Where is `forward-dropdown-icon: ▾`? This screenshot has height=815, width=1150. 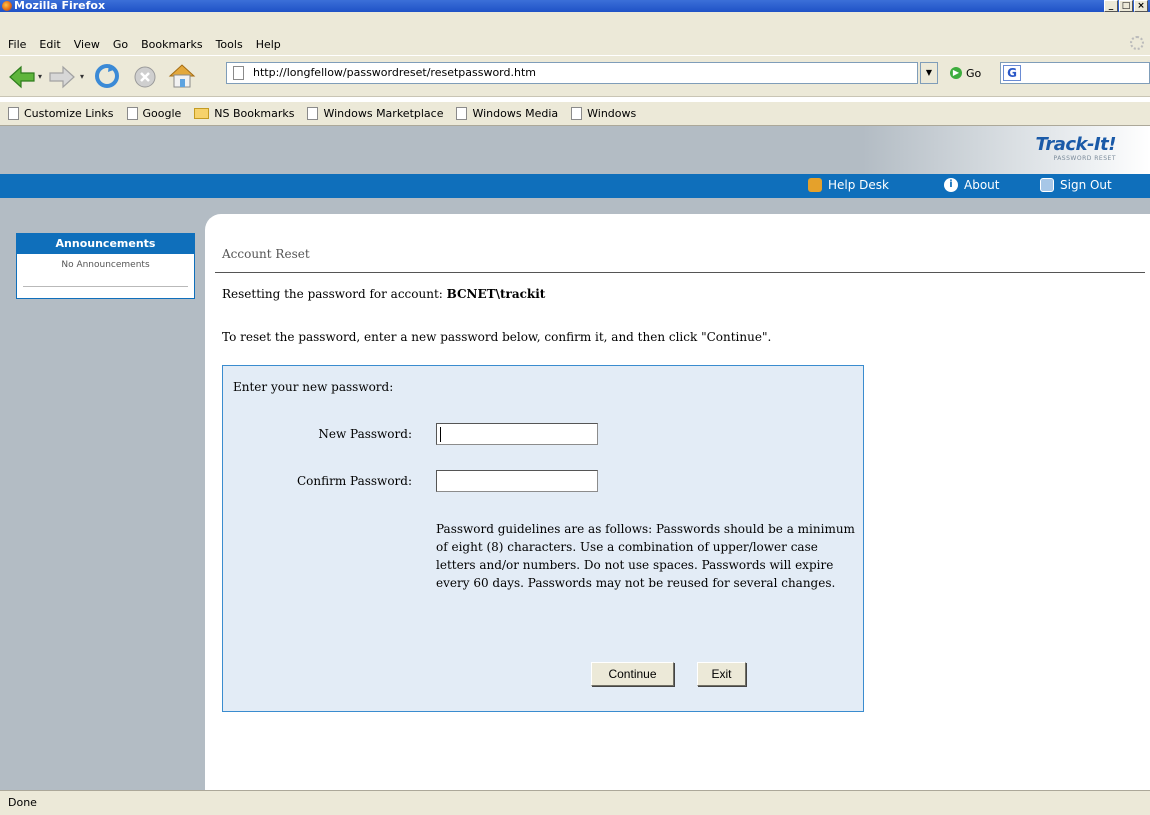
forward-dropdown-icon: ▾ is located at coordinates (83, 77).